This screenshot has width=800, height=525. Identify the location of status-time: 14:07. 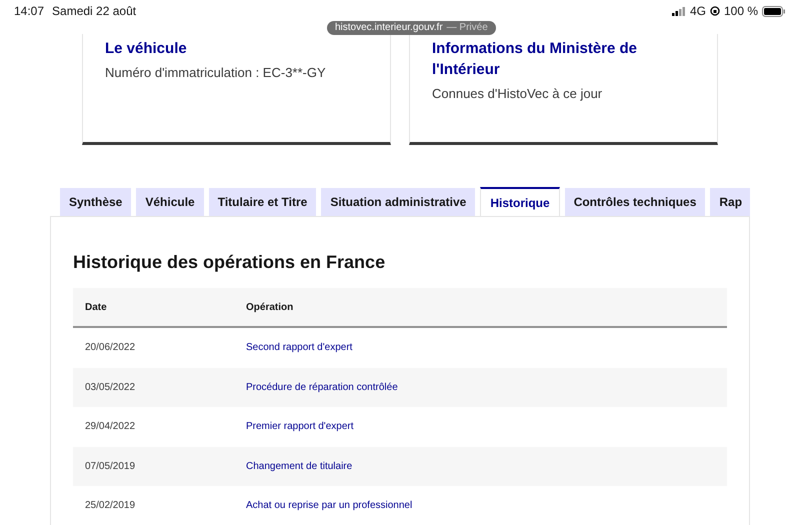
(29, 11).